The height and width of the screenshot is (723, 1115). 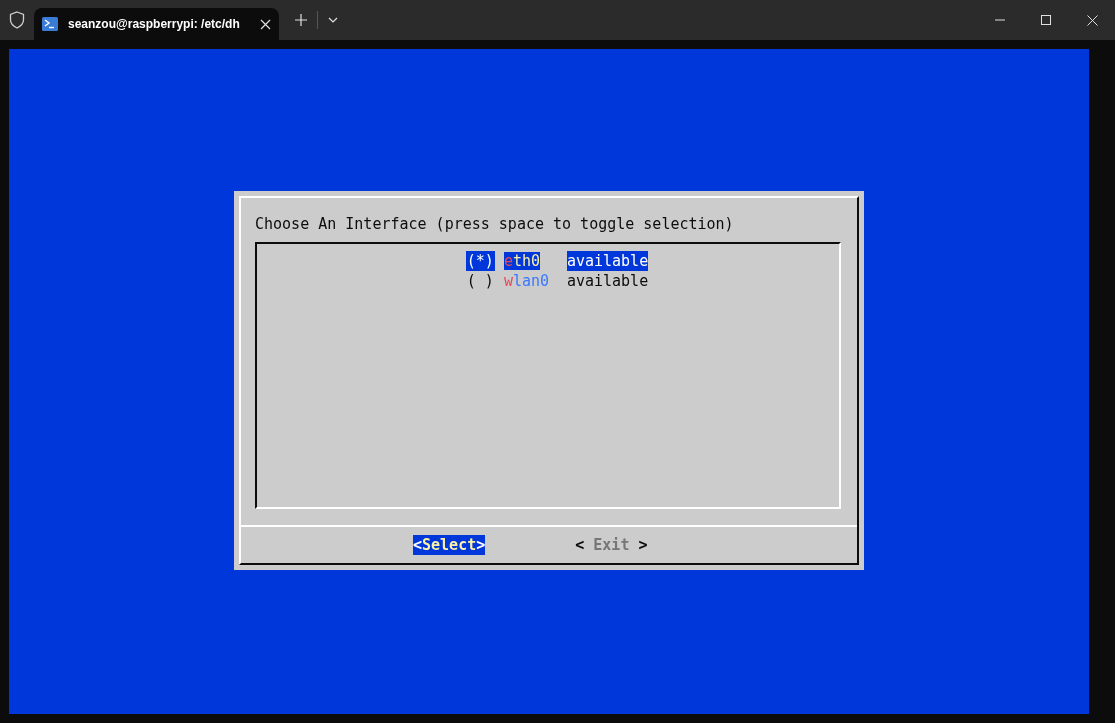 I want to click on maximize-icon, so click(x=1046, y=20).